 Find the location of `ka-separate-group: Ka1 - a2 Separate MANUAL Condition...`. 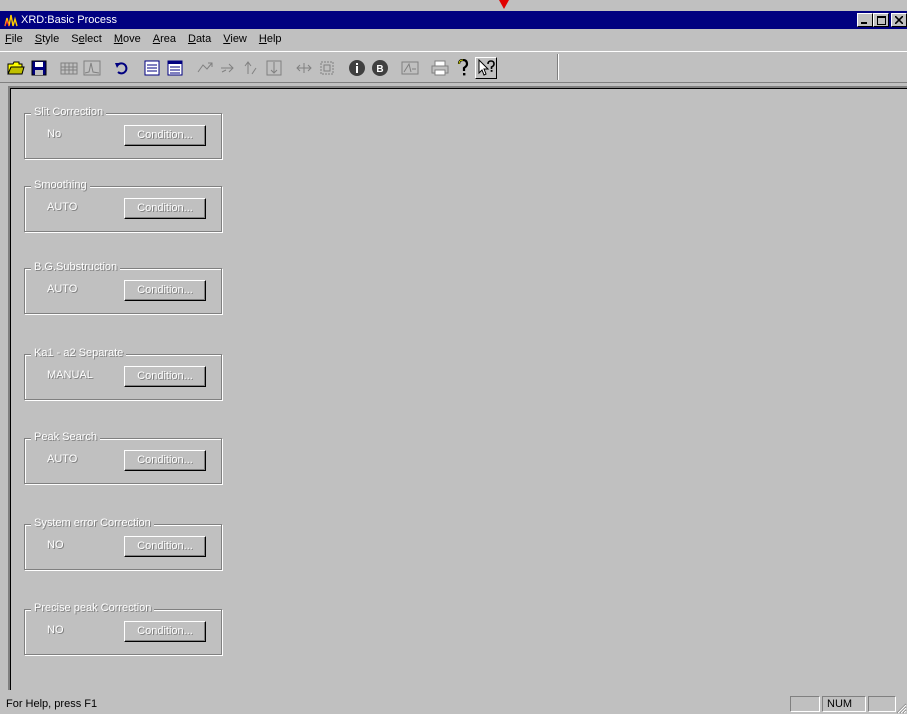

ka-separate-group: Ka1 - a2 Separate MANUAL Condition... is located at coordinates (123, 373).